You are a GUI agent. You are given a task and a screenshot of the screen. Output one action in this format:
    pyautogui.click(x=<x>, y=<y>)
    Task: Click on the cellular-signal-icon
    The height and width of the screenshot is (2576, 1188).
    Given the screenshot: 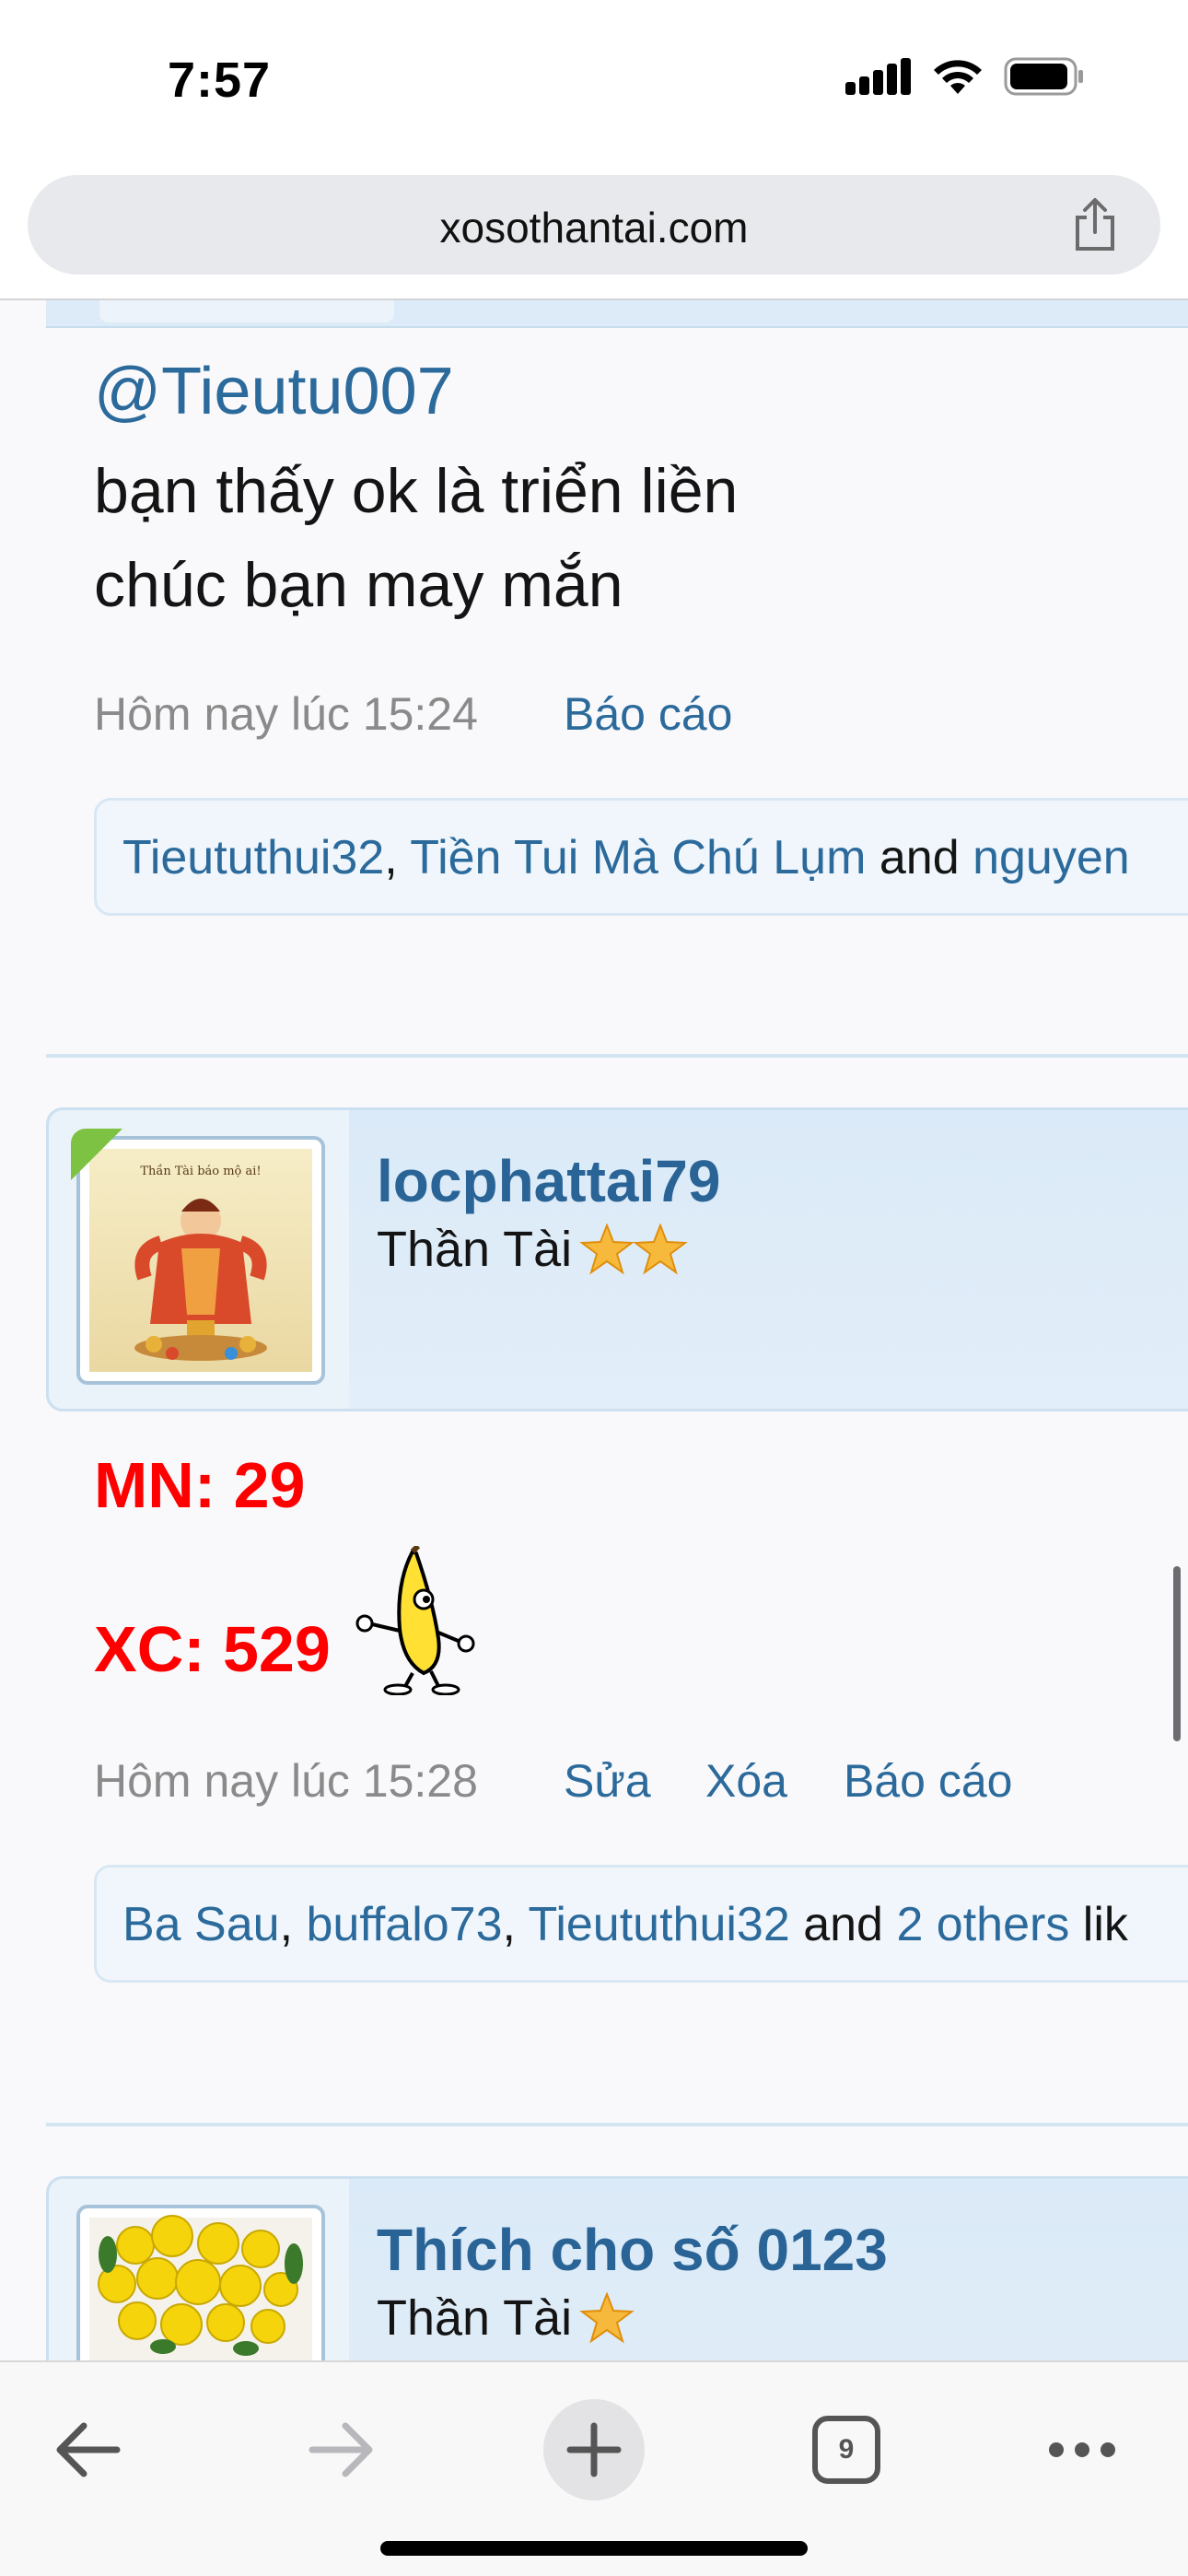 What is the action you would take?
    pyautogui.click(x=878, y=76)
    